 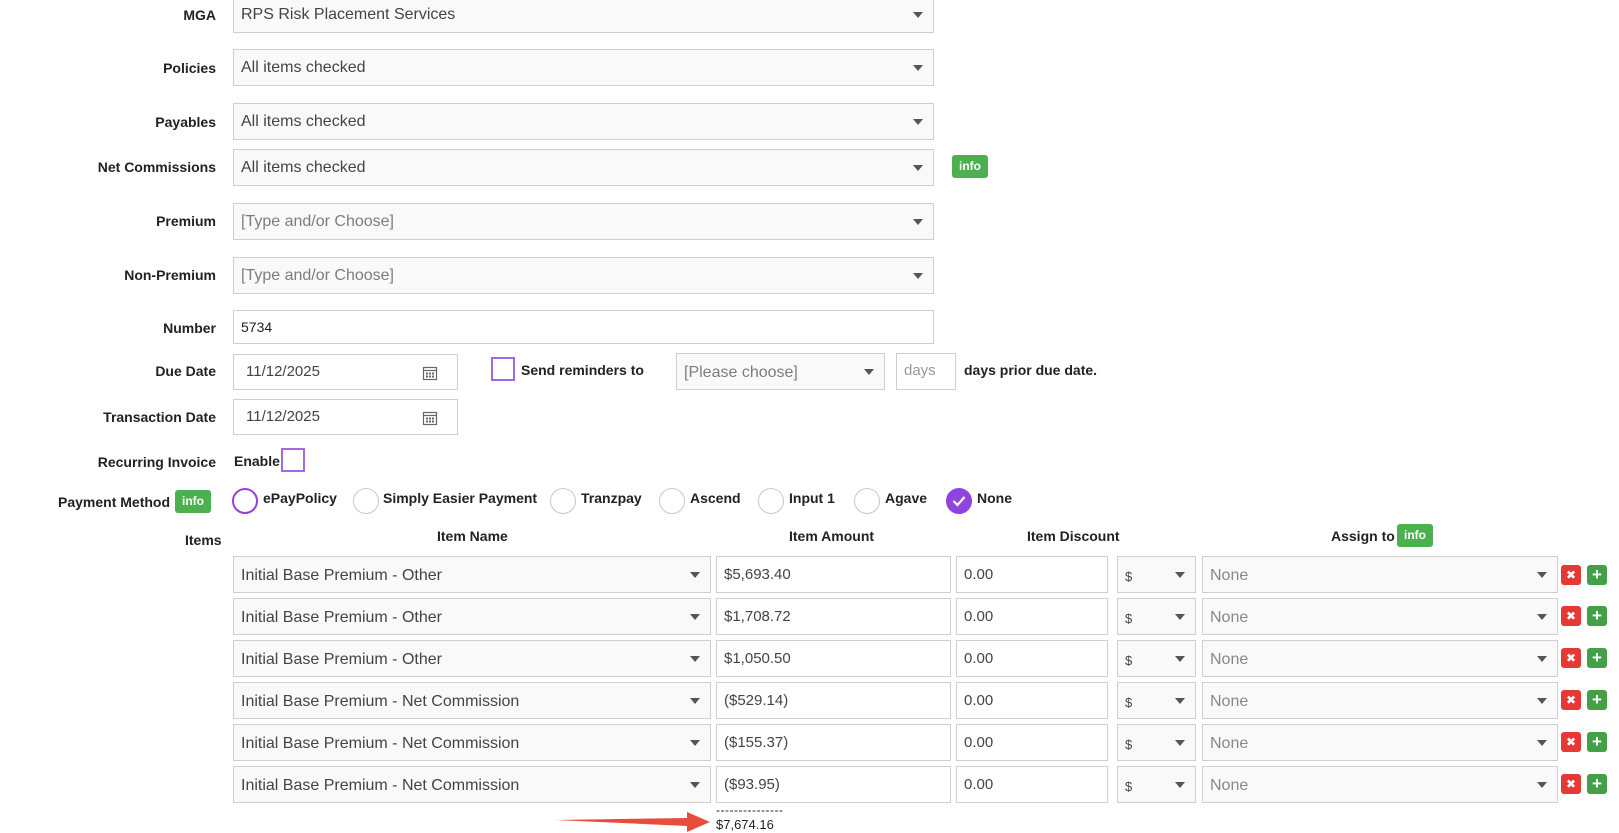 I want to click on payment-method-info-button: info, so click(x=193, y=501).